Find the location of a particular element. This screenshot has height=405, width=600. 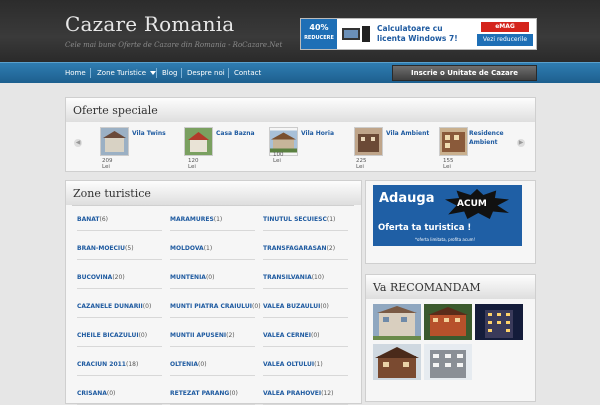

zone-link: VALEA CERNEI(0) is located at coordinates (305, 339).